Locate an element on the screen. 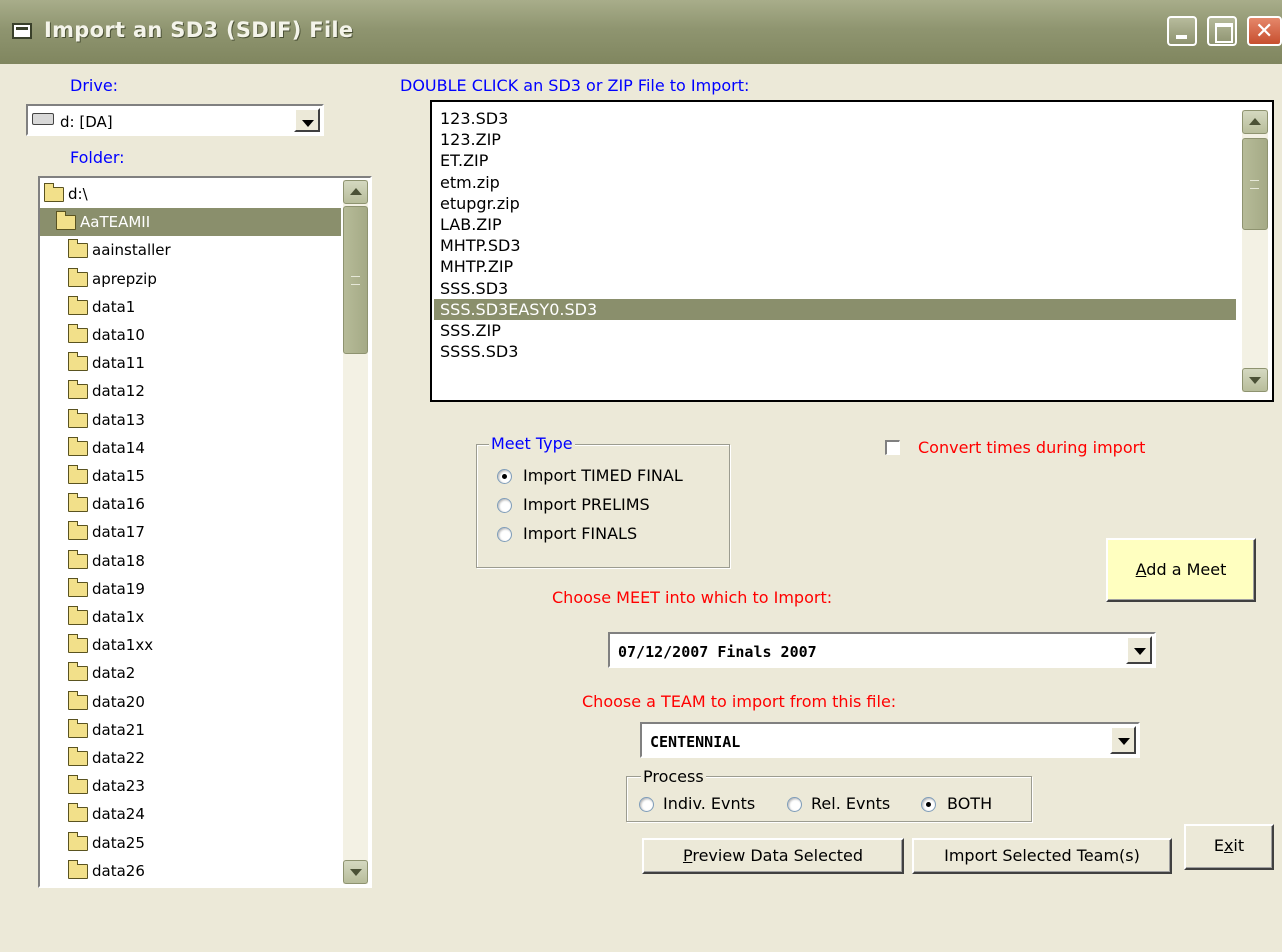  folder-tree-item: data23 is located at coordinates (190, 786).